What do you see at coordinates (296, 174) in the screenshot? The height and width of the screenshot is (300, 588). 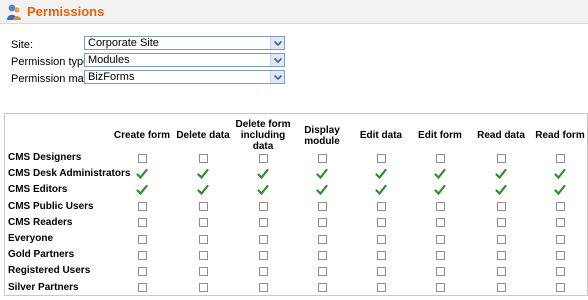 I see `table-row: CMS Desk Administrators` at bounding box center [296, 174].